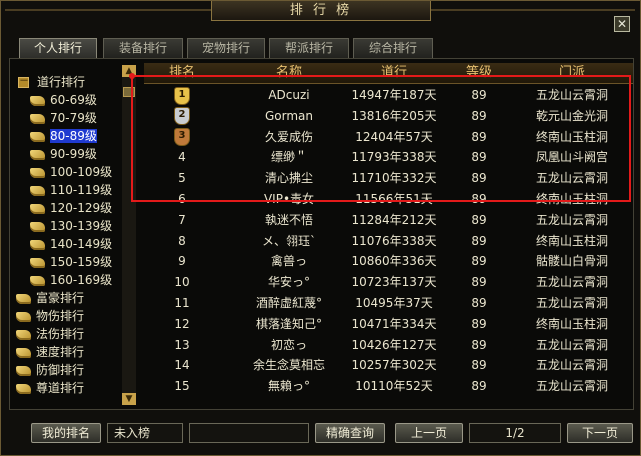  Describe the element at coordinates (226, 48) in the screenshot. I see `tab-pet-ranking: 宠物排行` at that location.